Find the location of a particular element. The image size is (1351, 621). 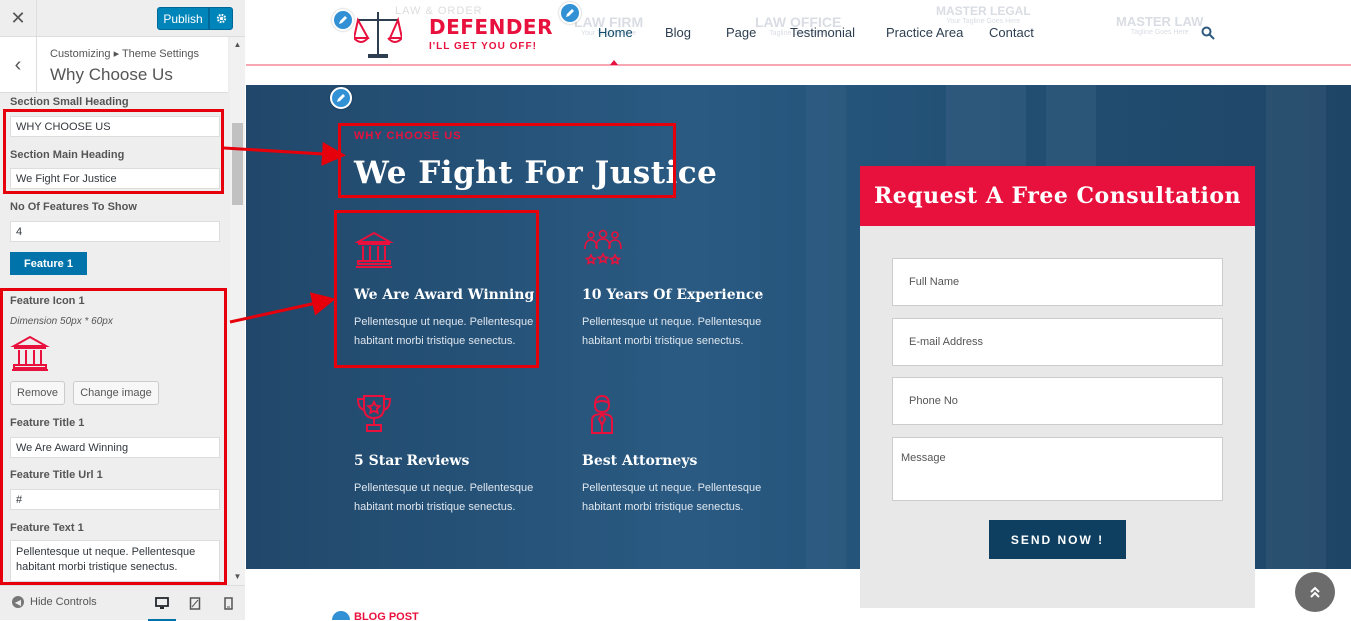

icon-dimension-hint: Dimension 50px * 60px is located at coordinates (61, 321).